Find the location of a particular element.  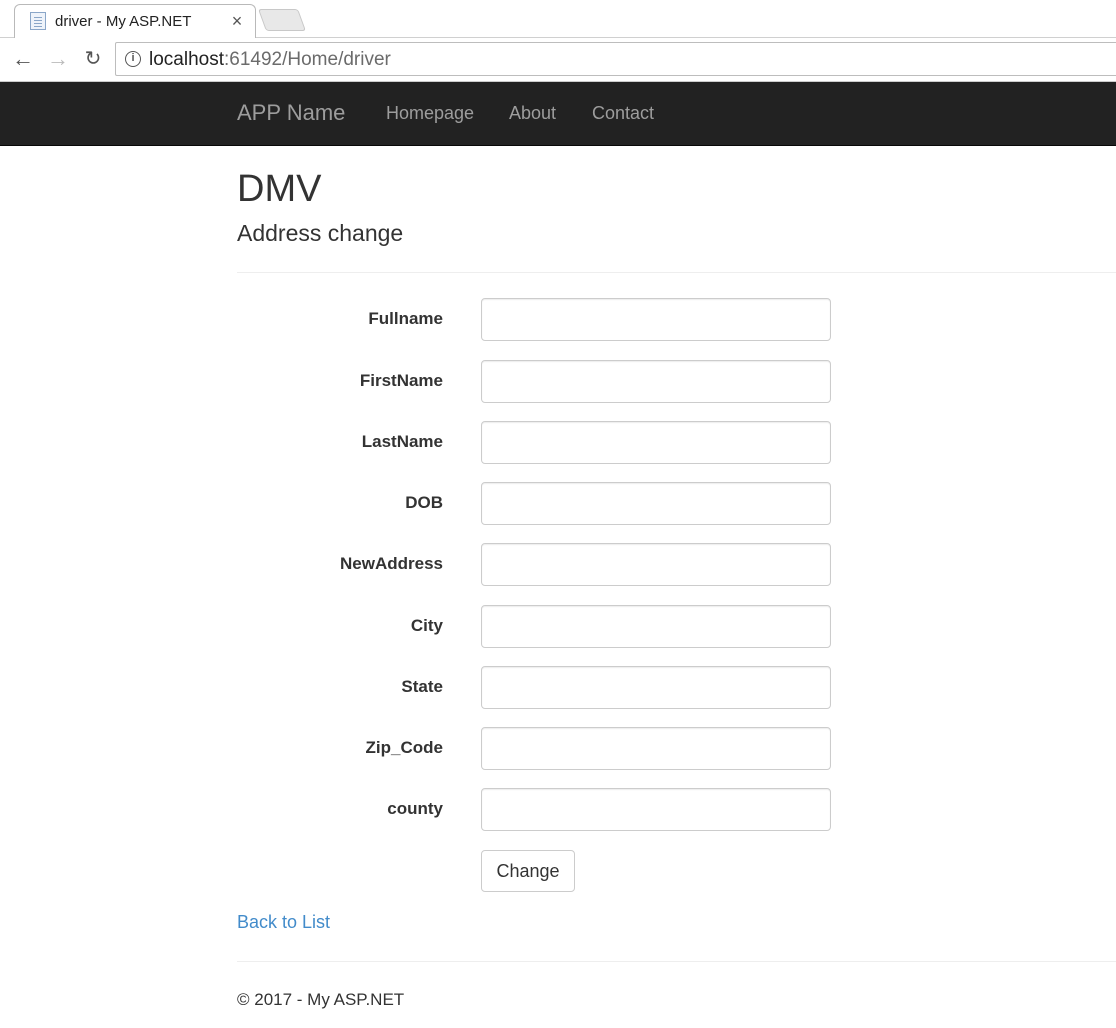

form-row-county: county is located at coordinates (537, 809).